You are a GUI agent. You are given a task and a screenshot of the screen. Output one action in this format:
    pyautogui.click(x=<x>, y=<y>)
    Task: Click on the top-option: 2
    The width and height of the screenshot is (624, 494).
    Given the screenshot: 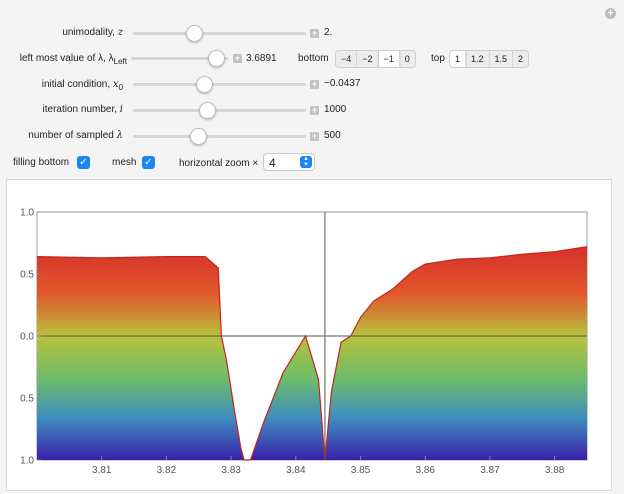 What is the action you would take?
    pyautogui.click(x=520, y=59)
    